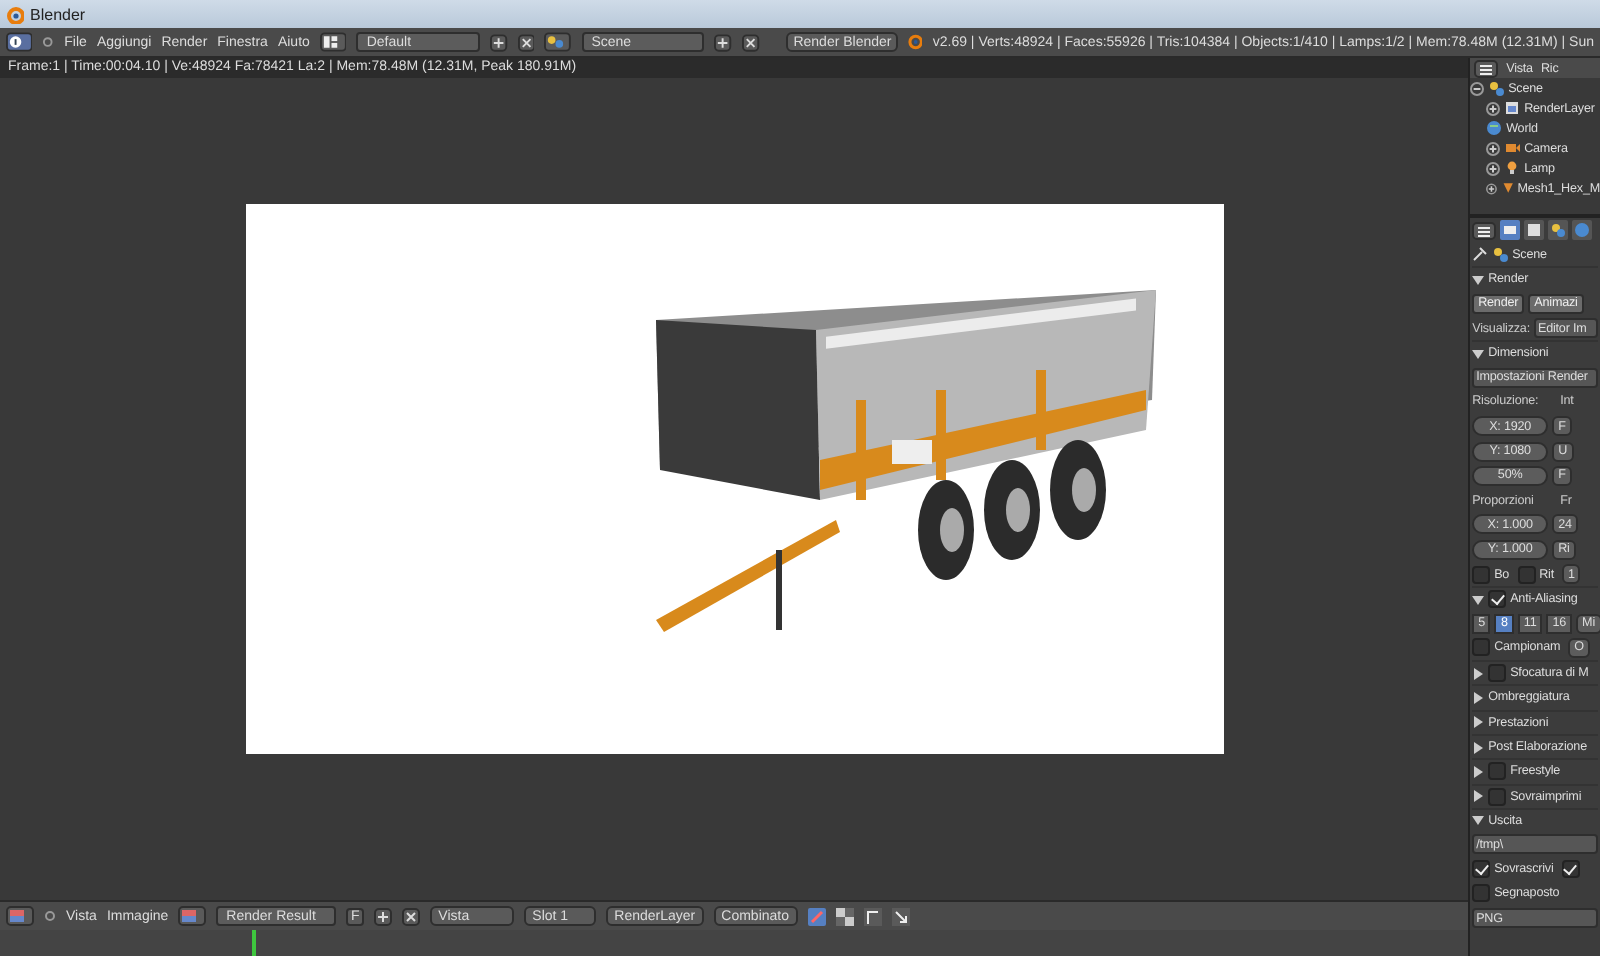 The height and width of the screenshot is (956, 1600). I want to click on mesh-icon, so click(1507, 188).